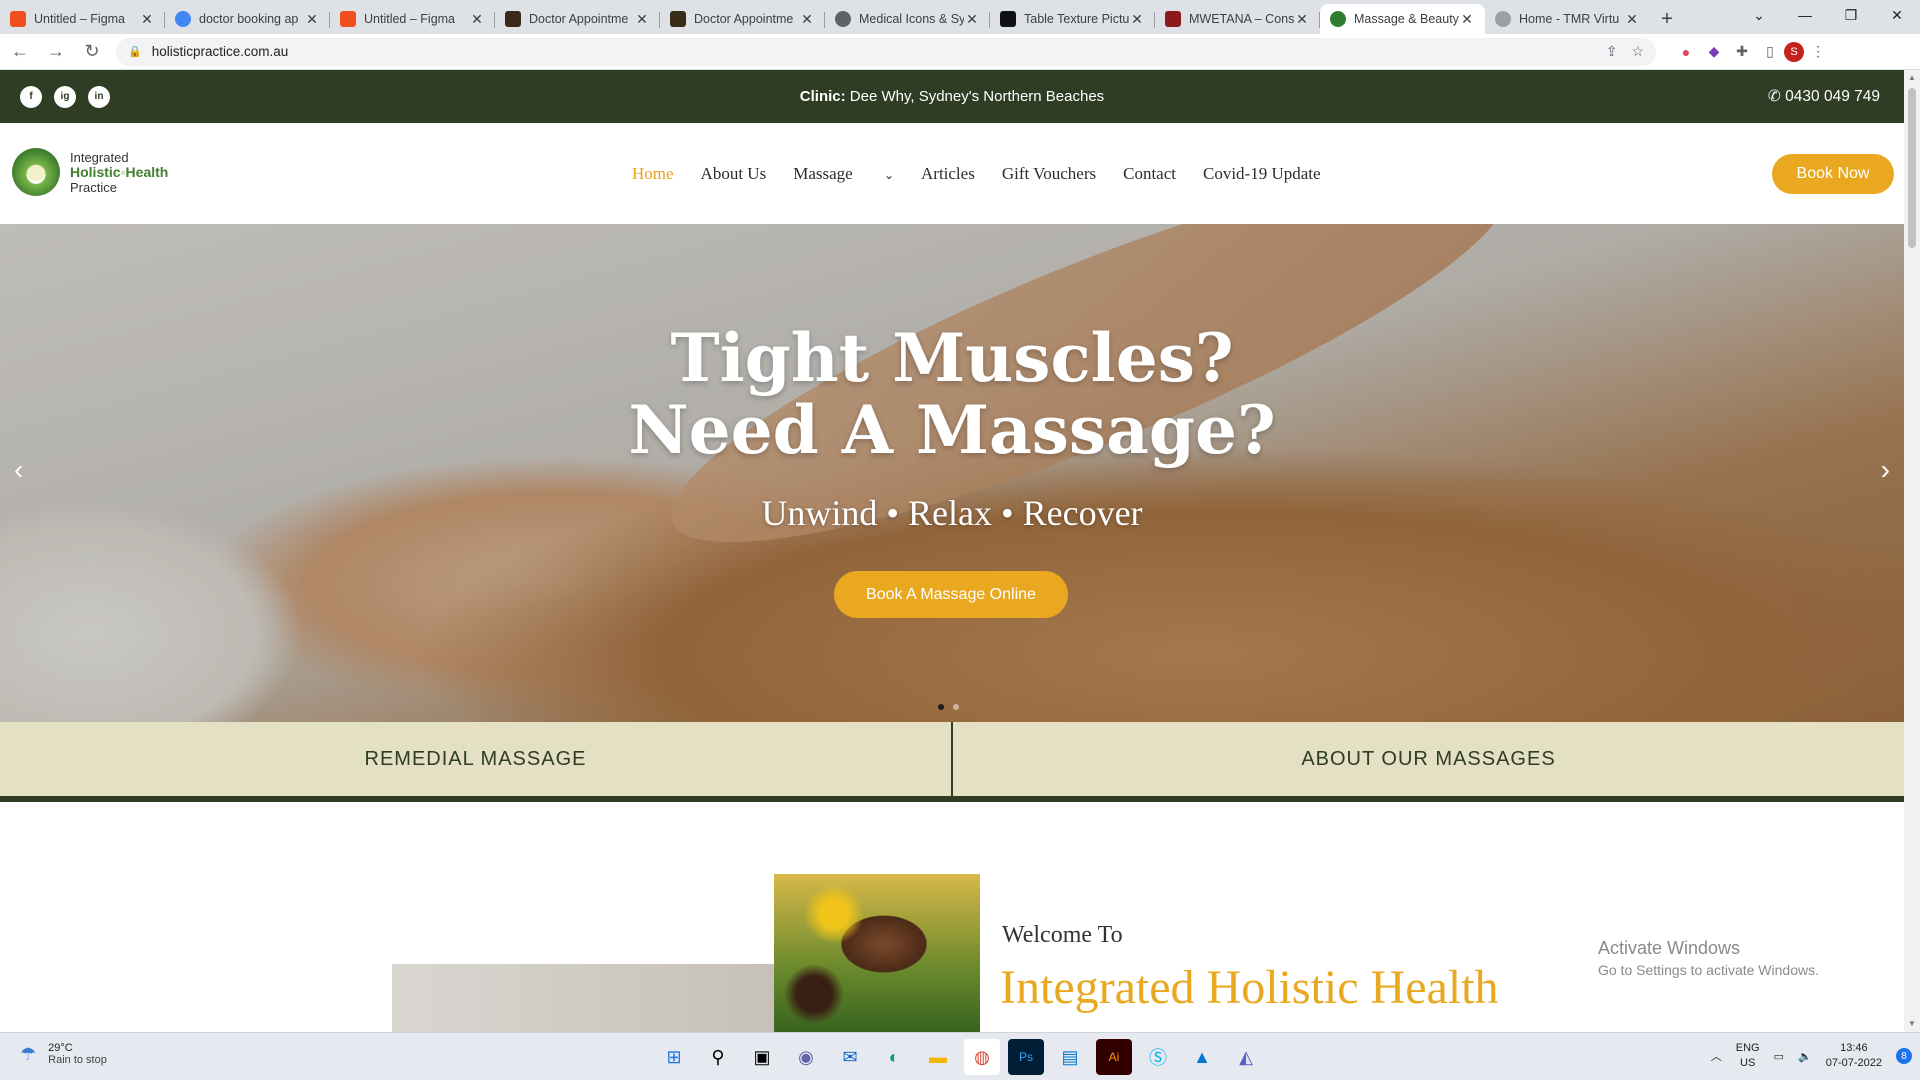 The height and width of the screenshot is (1080, 1920). Describe the element at coordinates (886, 51) in the screenshot. I see `url-field: 🔒 holisticpractice.com.au ⇪ ☆` at that location.